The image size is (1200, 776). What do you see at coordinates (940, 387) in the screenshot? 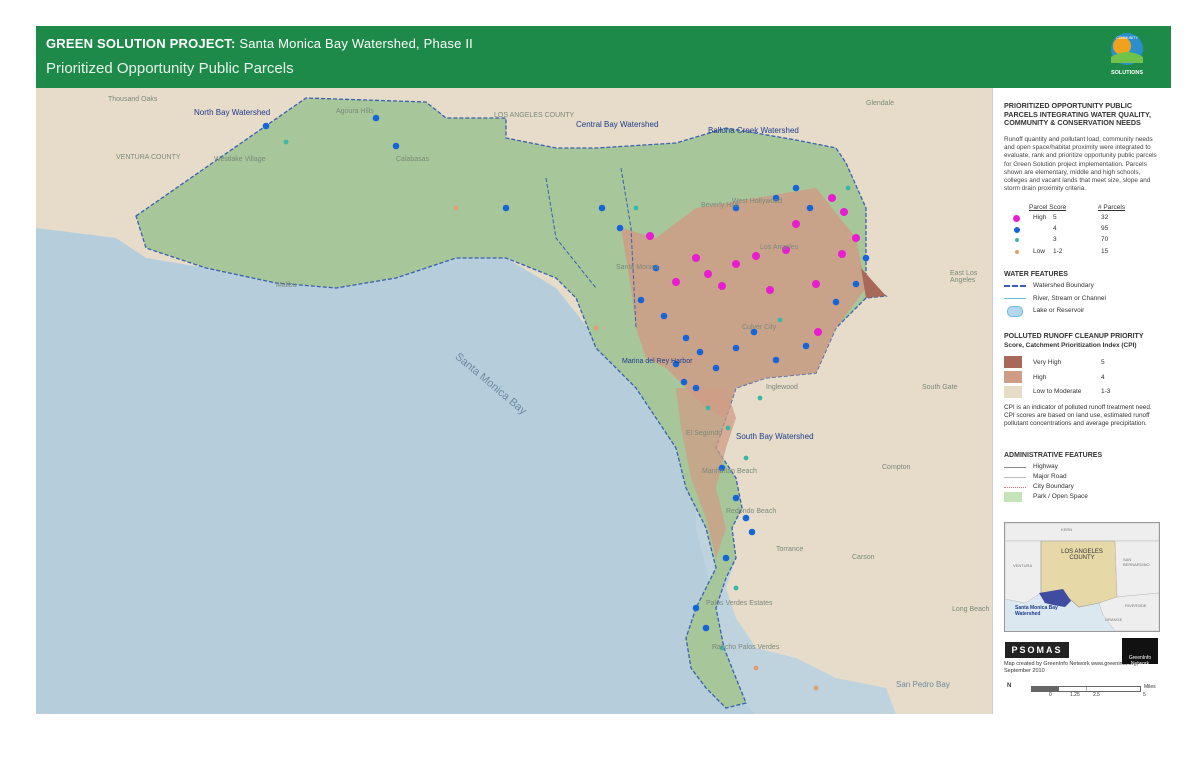
I see `label-south-gate: South Gate` at bounding box center [940, 387].